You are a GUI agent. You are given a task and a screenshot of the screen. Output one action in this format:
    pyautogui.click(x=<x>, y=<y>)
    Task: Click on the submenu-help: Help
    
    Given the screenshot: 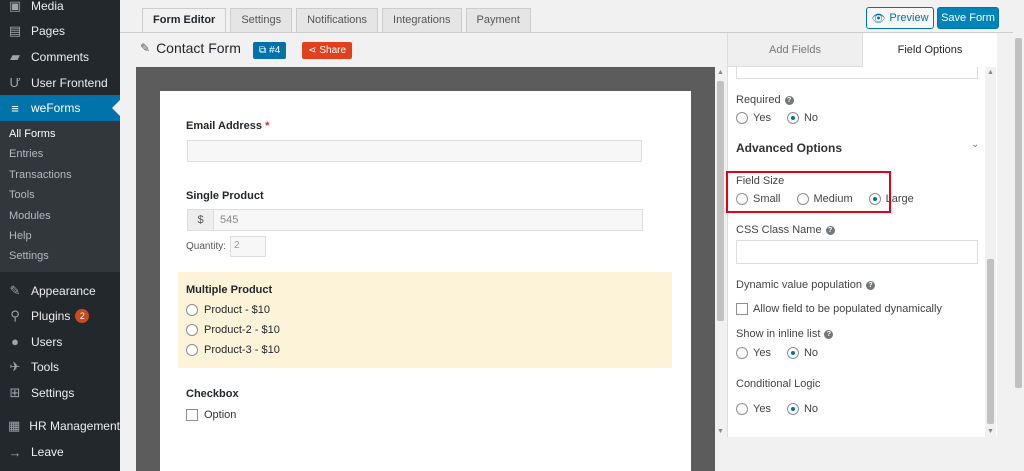 What is the action you would take?
    pyautogui.click(x=60, y=236)
    